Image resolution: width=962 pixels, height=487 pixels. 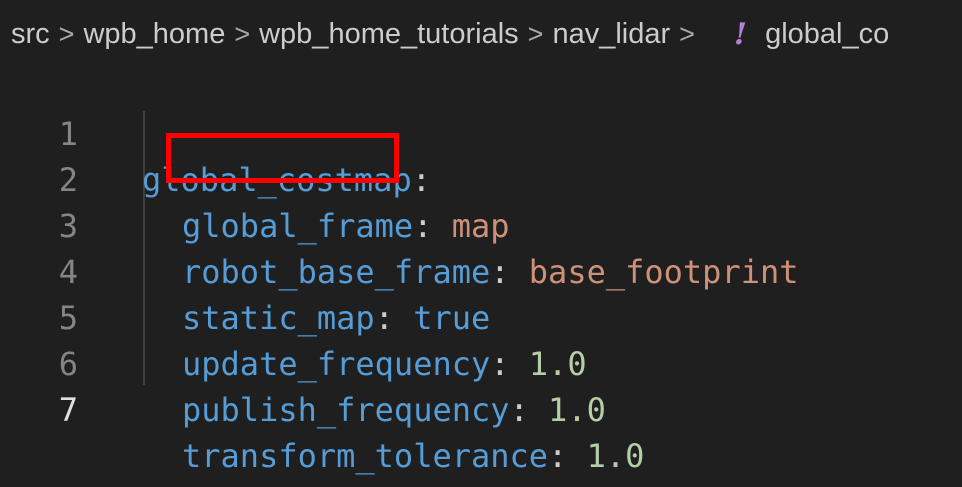 I want to click on code-content: publish_frequency: 1.0, so click(x=394, y=410).